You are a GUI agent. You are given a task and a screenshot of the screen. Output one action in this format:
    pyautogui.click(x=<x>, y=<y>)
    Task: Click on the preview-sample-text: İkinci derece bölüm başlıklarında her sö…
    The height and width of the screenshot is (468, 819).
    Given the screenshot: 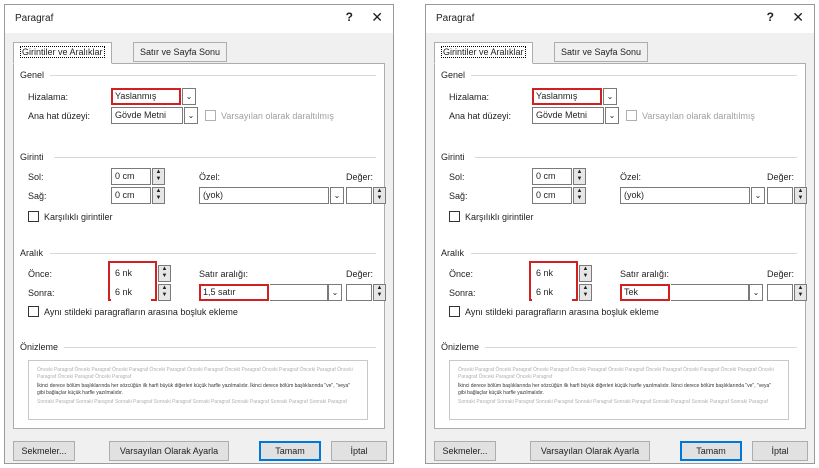 What is the action you would take?
    pyautogui.click(x=194, y=389)
    